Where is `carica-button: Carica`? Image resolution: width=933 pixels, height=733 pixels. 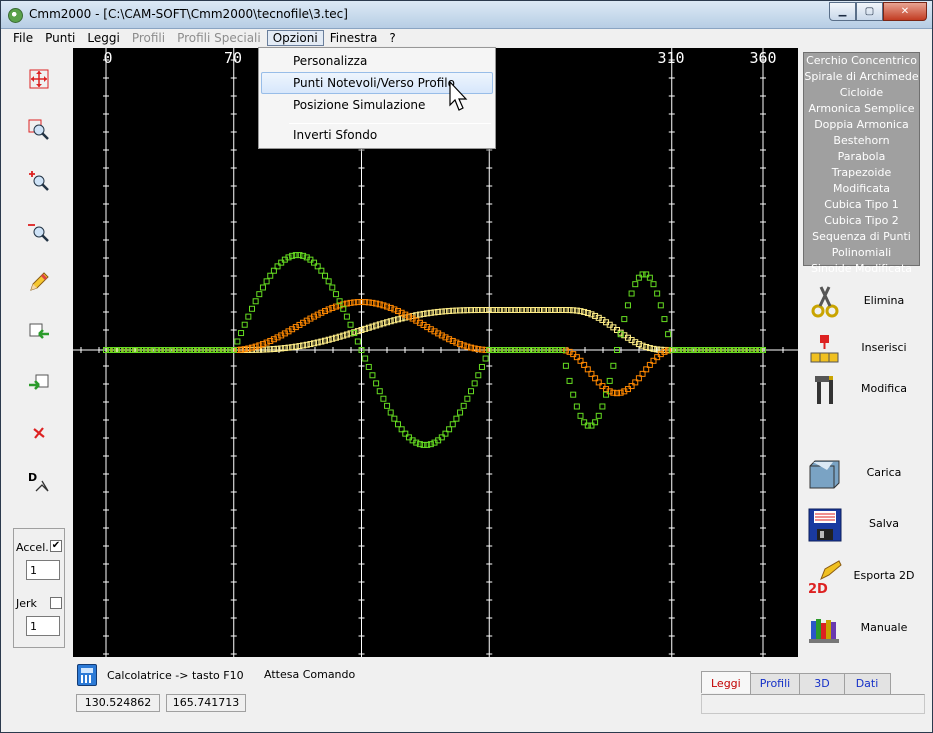
carica-button: Carica is located at coordinates (864, 474).